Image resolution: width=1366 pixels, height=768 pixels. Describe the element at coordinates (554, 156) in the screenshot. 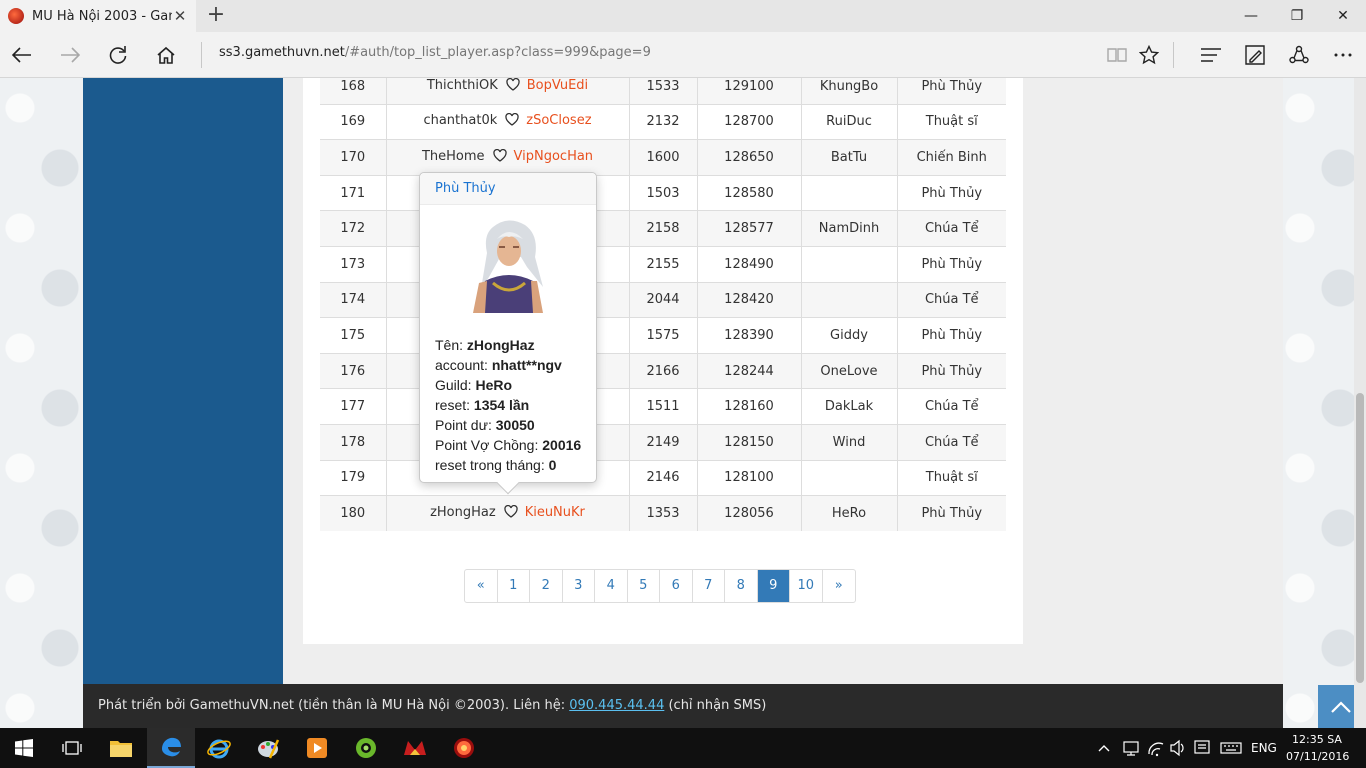

I see `partner-name-link: VipNgocHan` at that location.